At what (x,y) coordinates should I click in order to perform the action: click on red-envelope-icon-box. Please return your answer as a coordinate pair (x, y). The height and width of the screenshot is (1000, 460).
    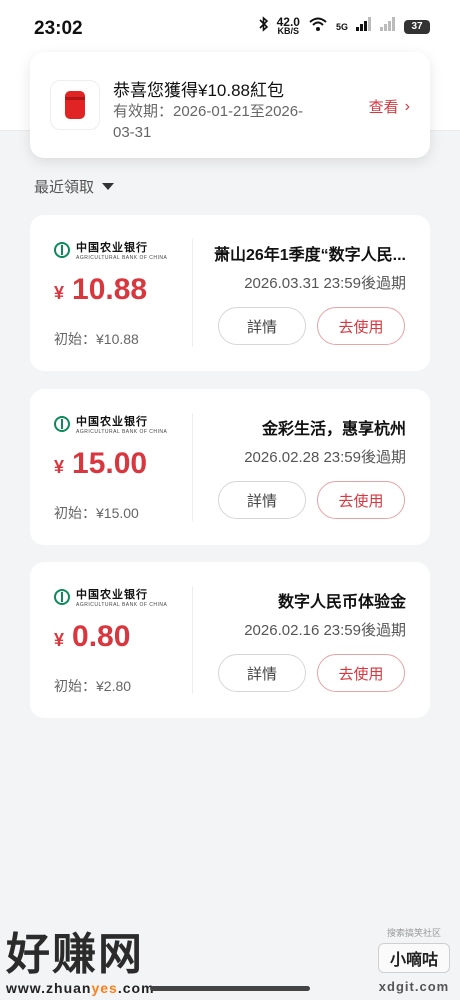
    Looking at the image, I should click on (75, 105).